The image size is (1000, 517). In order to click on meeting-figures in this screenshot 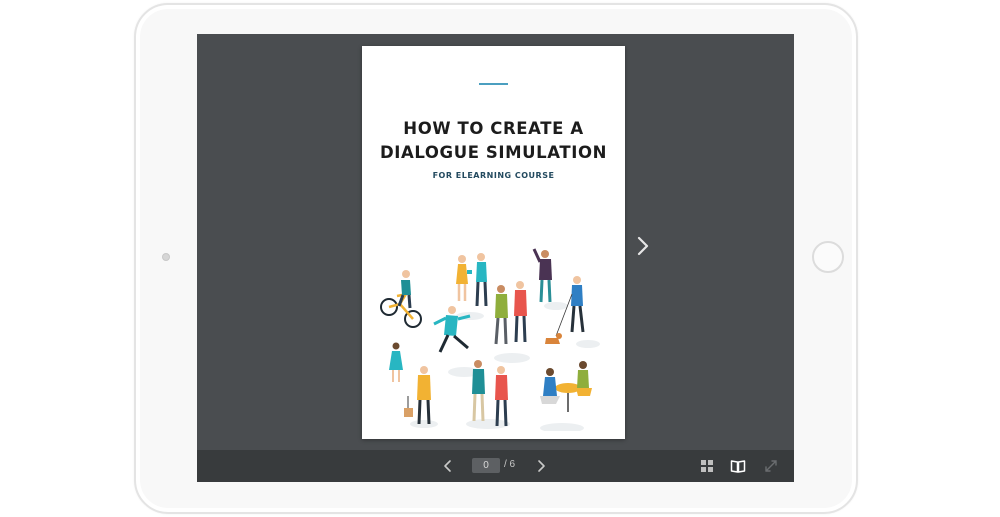, I will do `click(490, 393)`.